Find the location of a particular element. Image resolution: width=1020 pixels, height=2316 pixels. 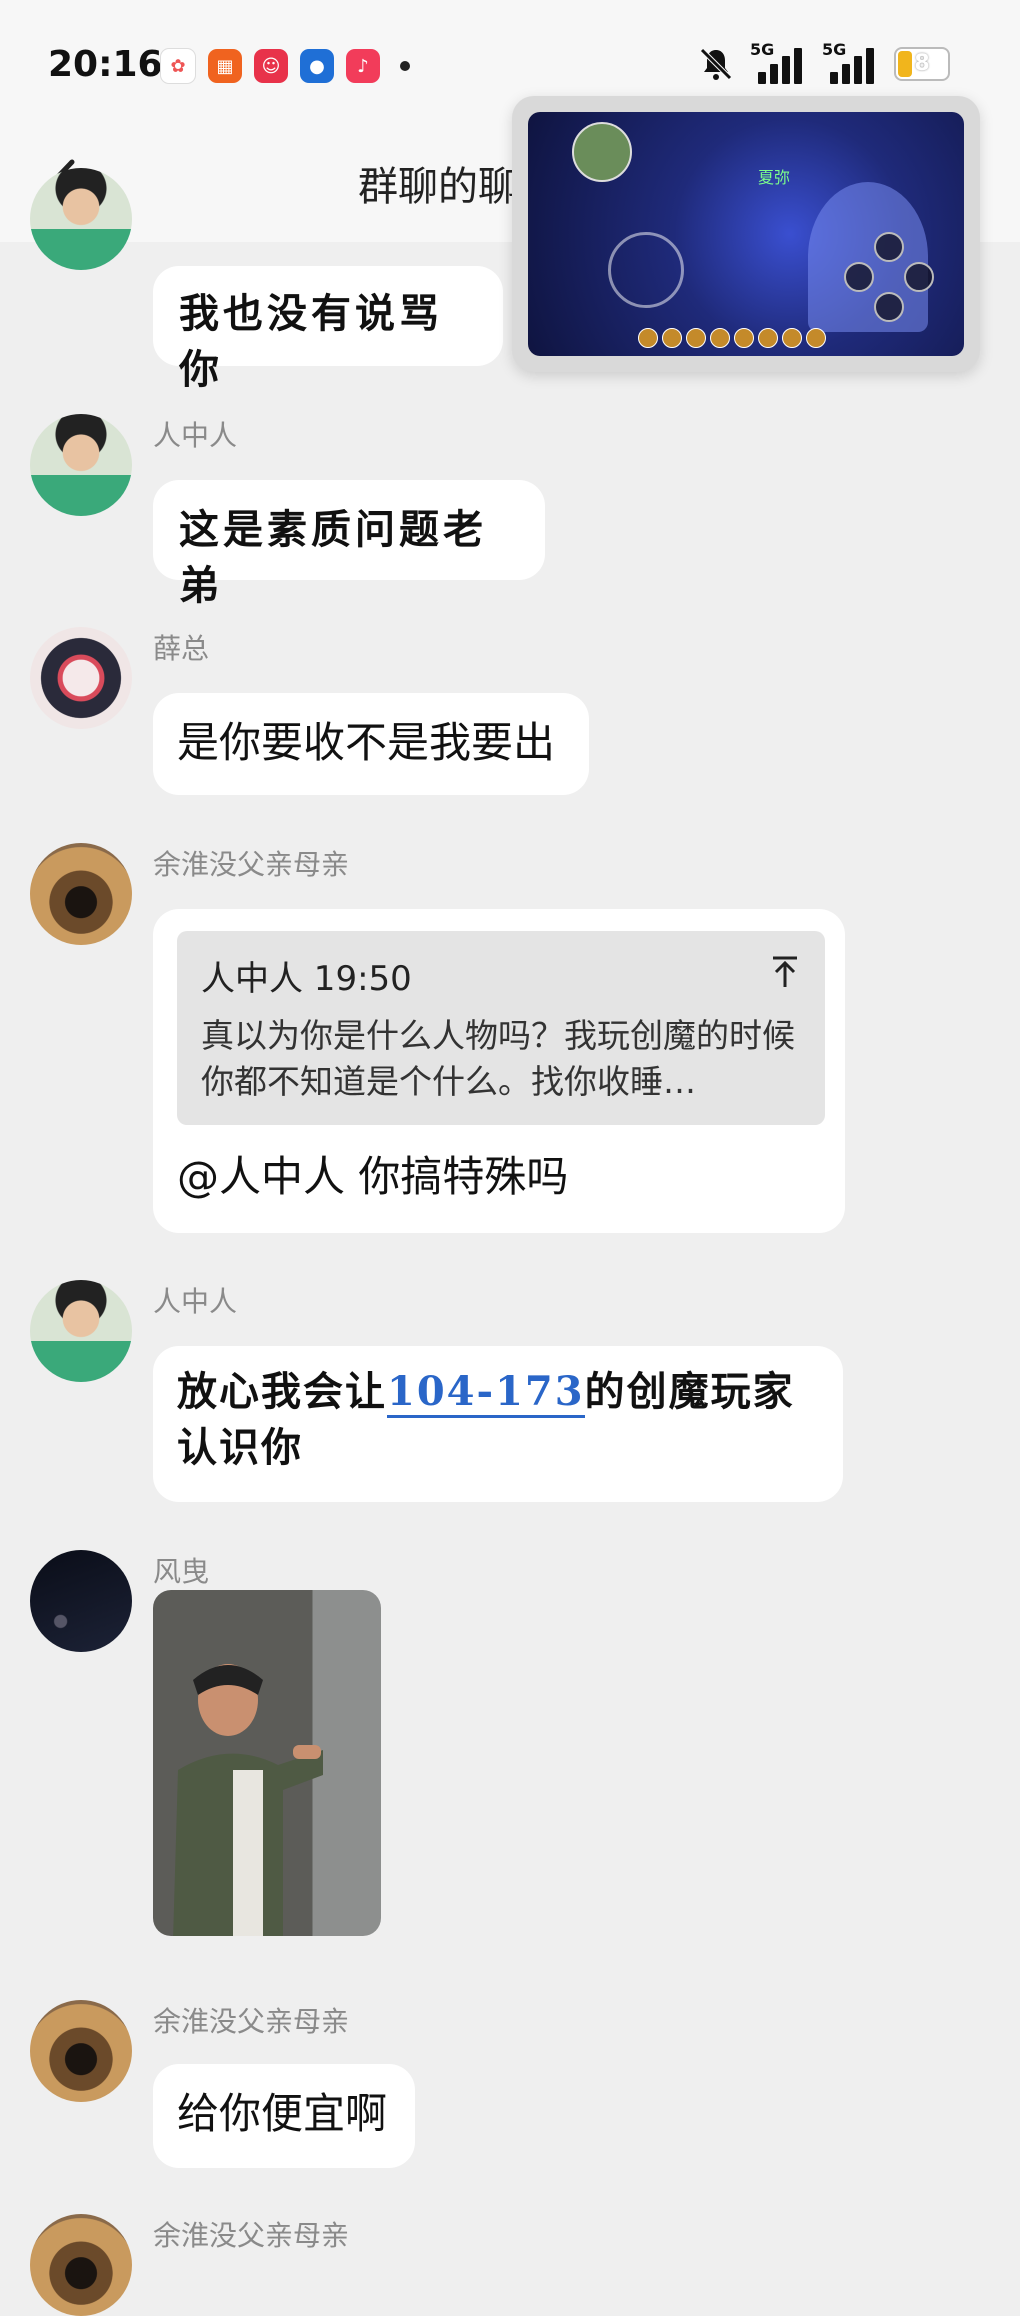

meme-image is located at coordinates (248, 1800).